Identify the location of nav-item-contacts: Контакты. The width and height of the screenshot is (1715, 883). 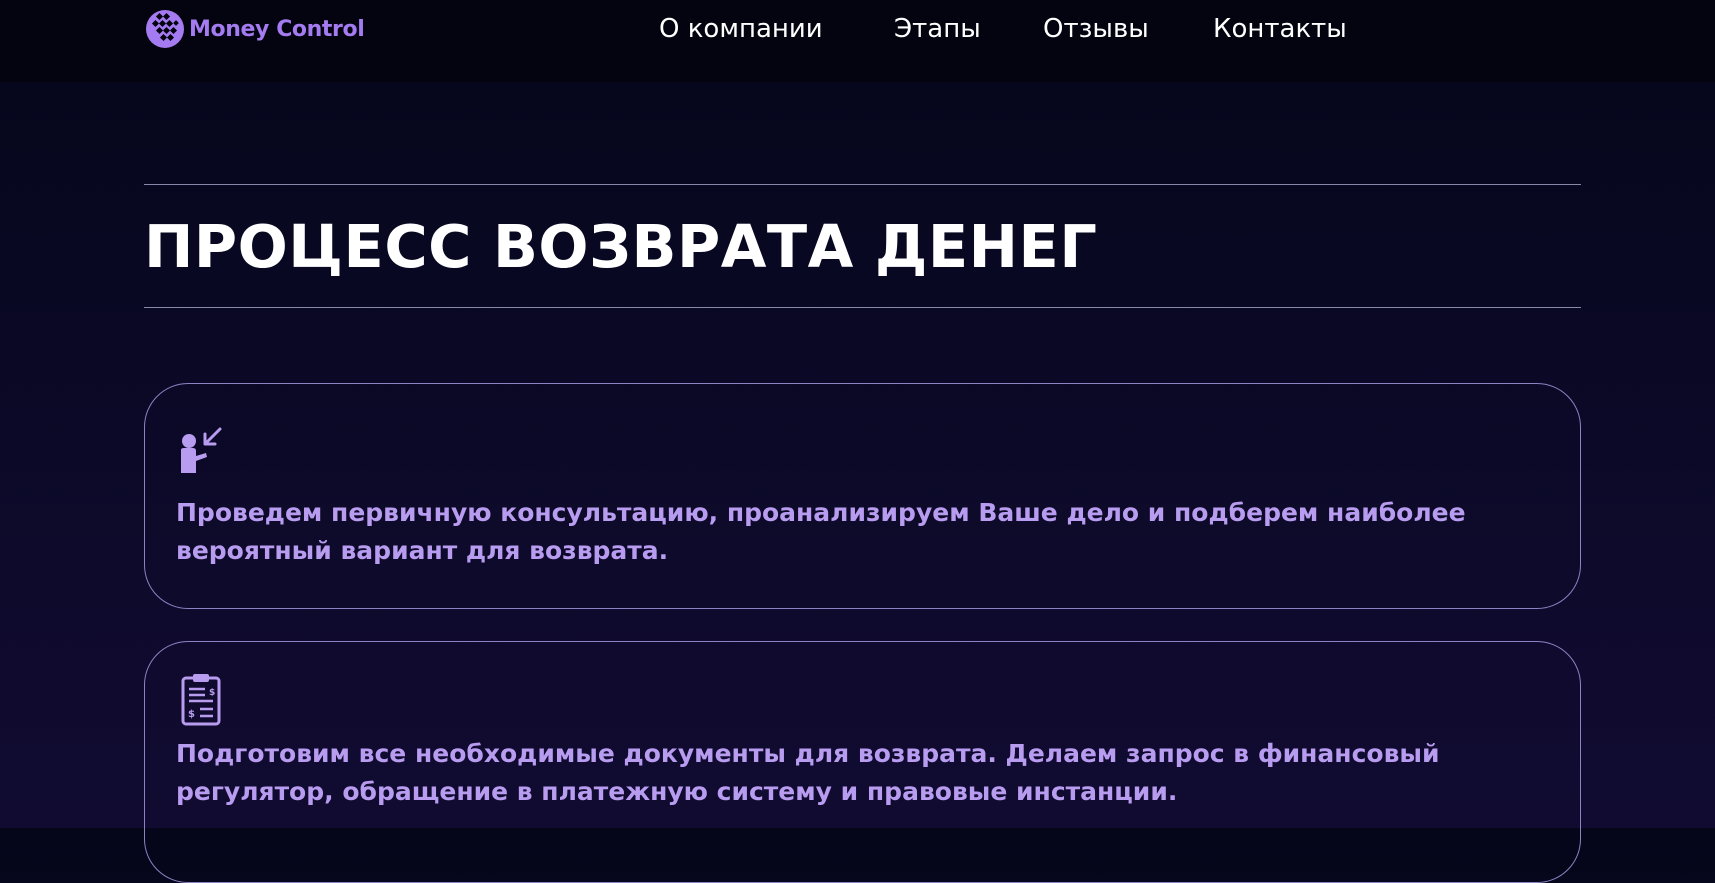
(1280, 29).